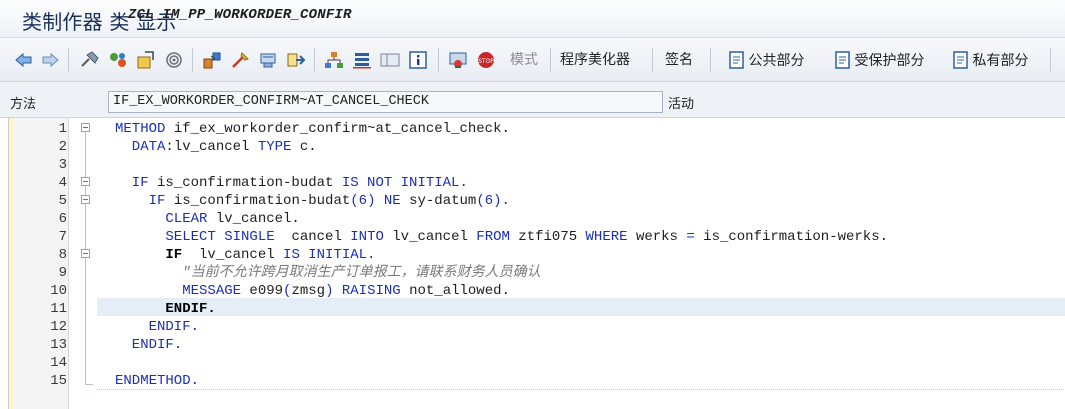 The height and width of the screenshot is (409, 1065). Describe the element at coordinates (157, 381) in the screenshot. I see `code-line: ENDMETHOD.` at that location.